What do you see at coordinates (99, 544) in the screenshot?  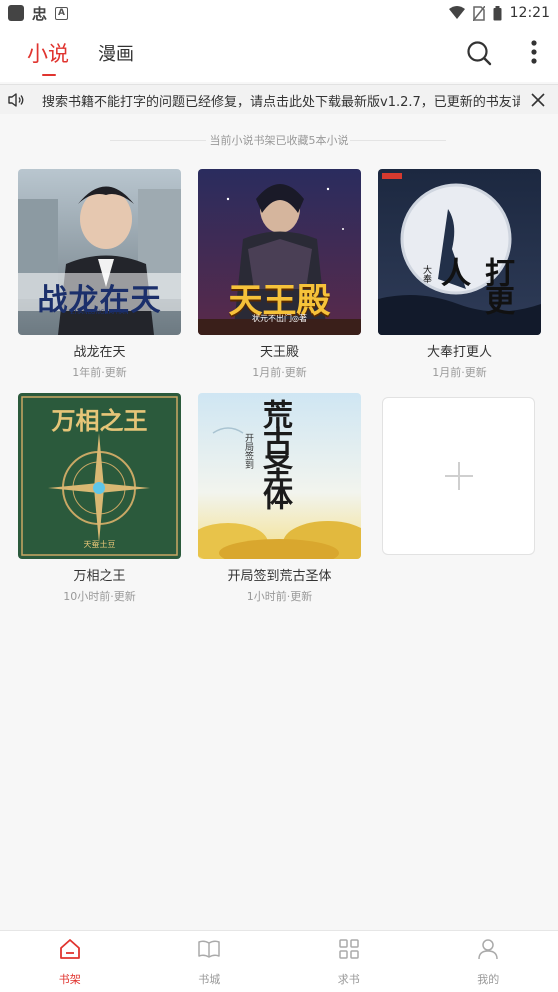 I see `cover-subtitle: 天蚕土豆` at bounding box center [99, 544].